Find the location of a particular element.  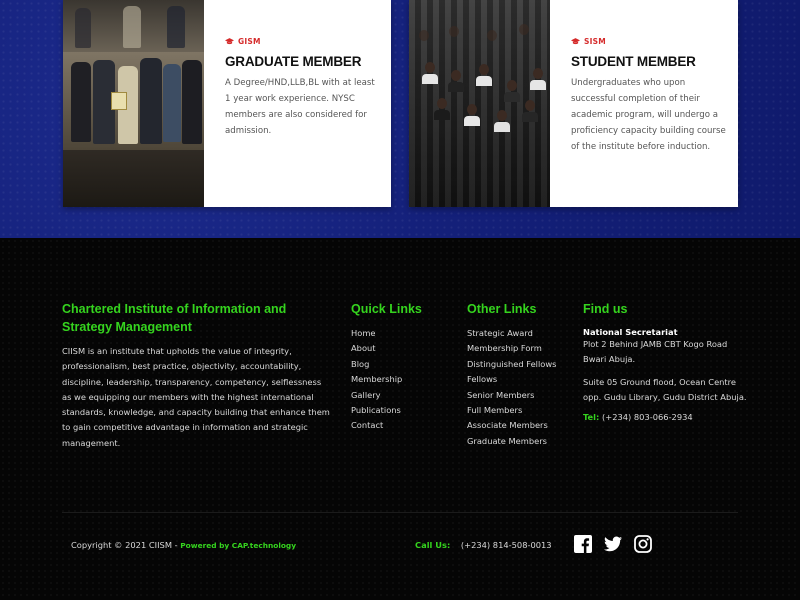

call-us: Call Us: (+234) 814-508-0013 is located at coordinates (483, 545).